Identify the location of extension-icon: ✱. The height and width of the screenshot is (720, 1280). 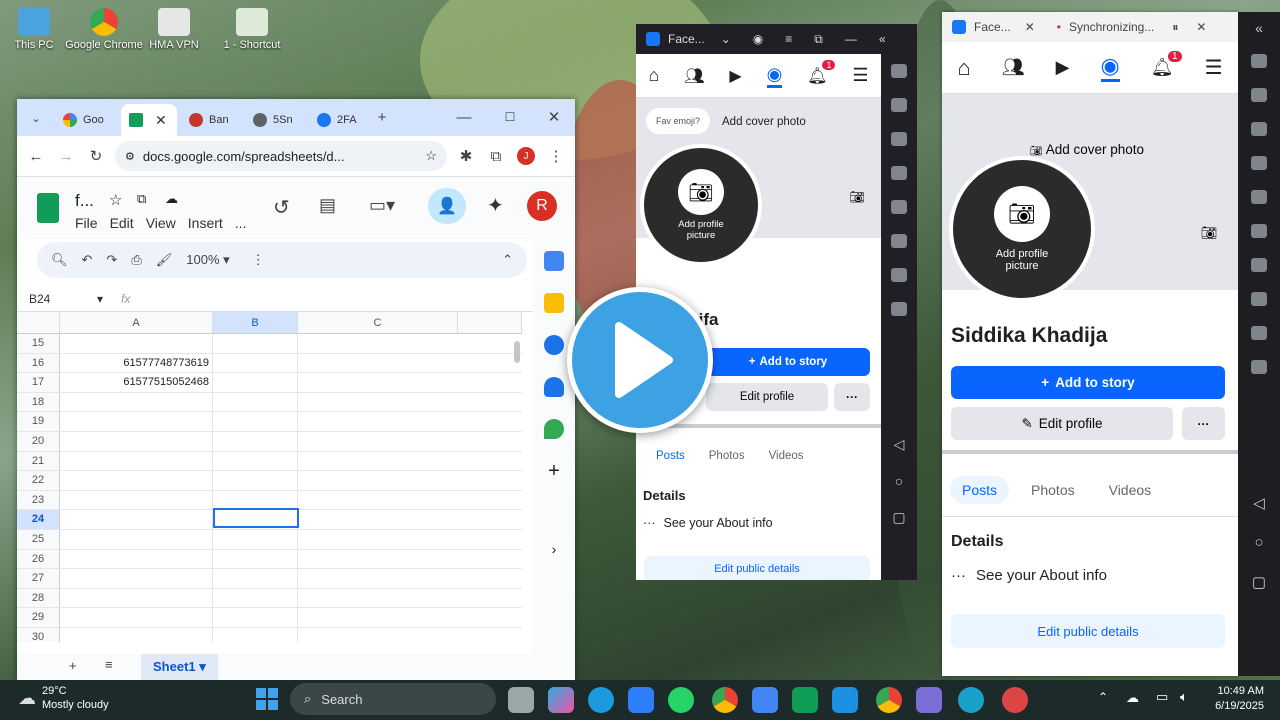
(466, 156).